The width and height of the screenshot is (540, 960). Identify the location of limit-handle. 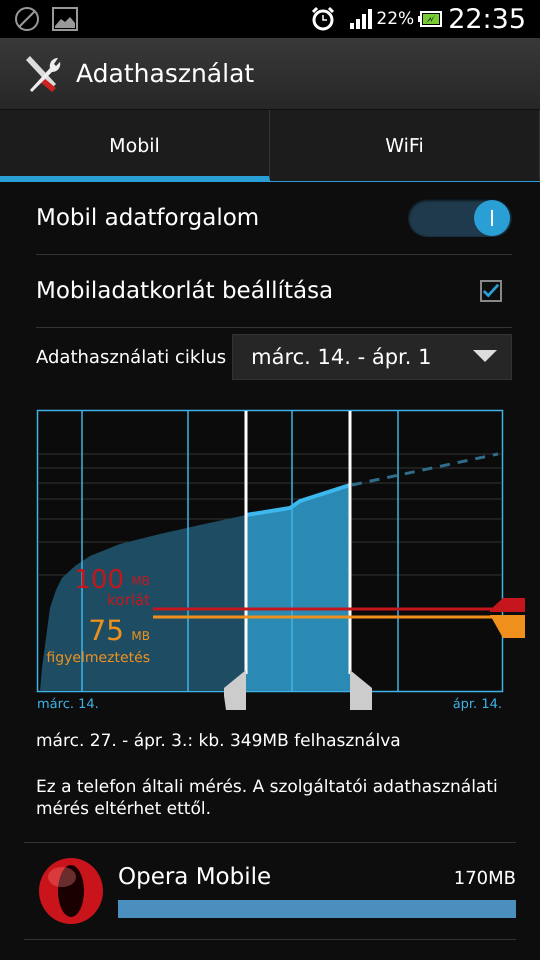
(339, 605).